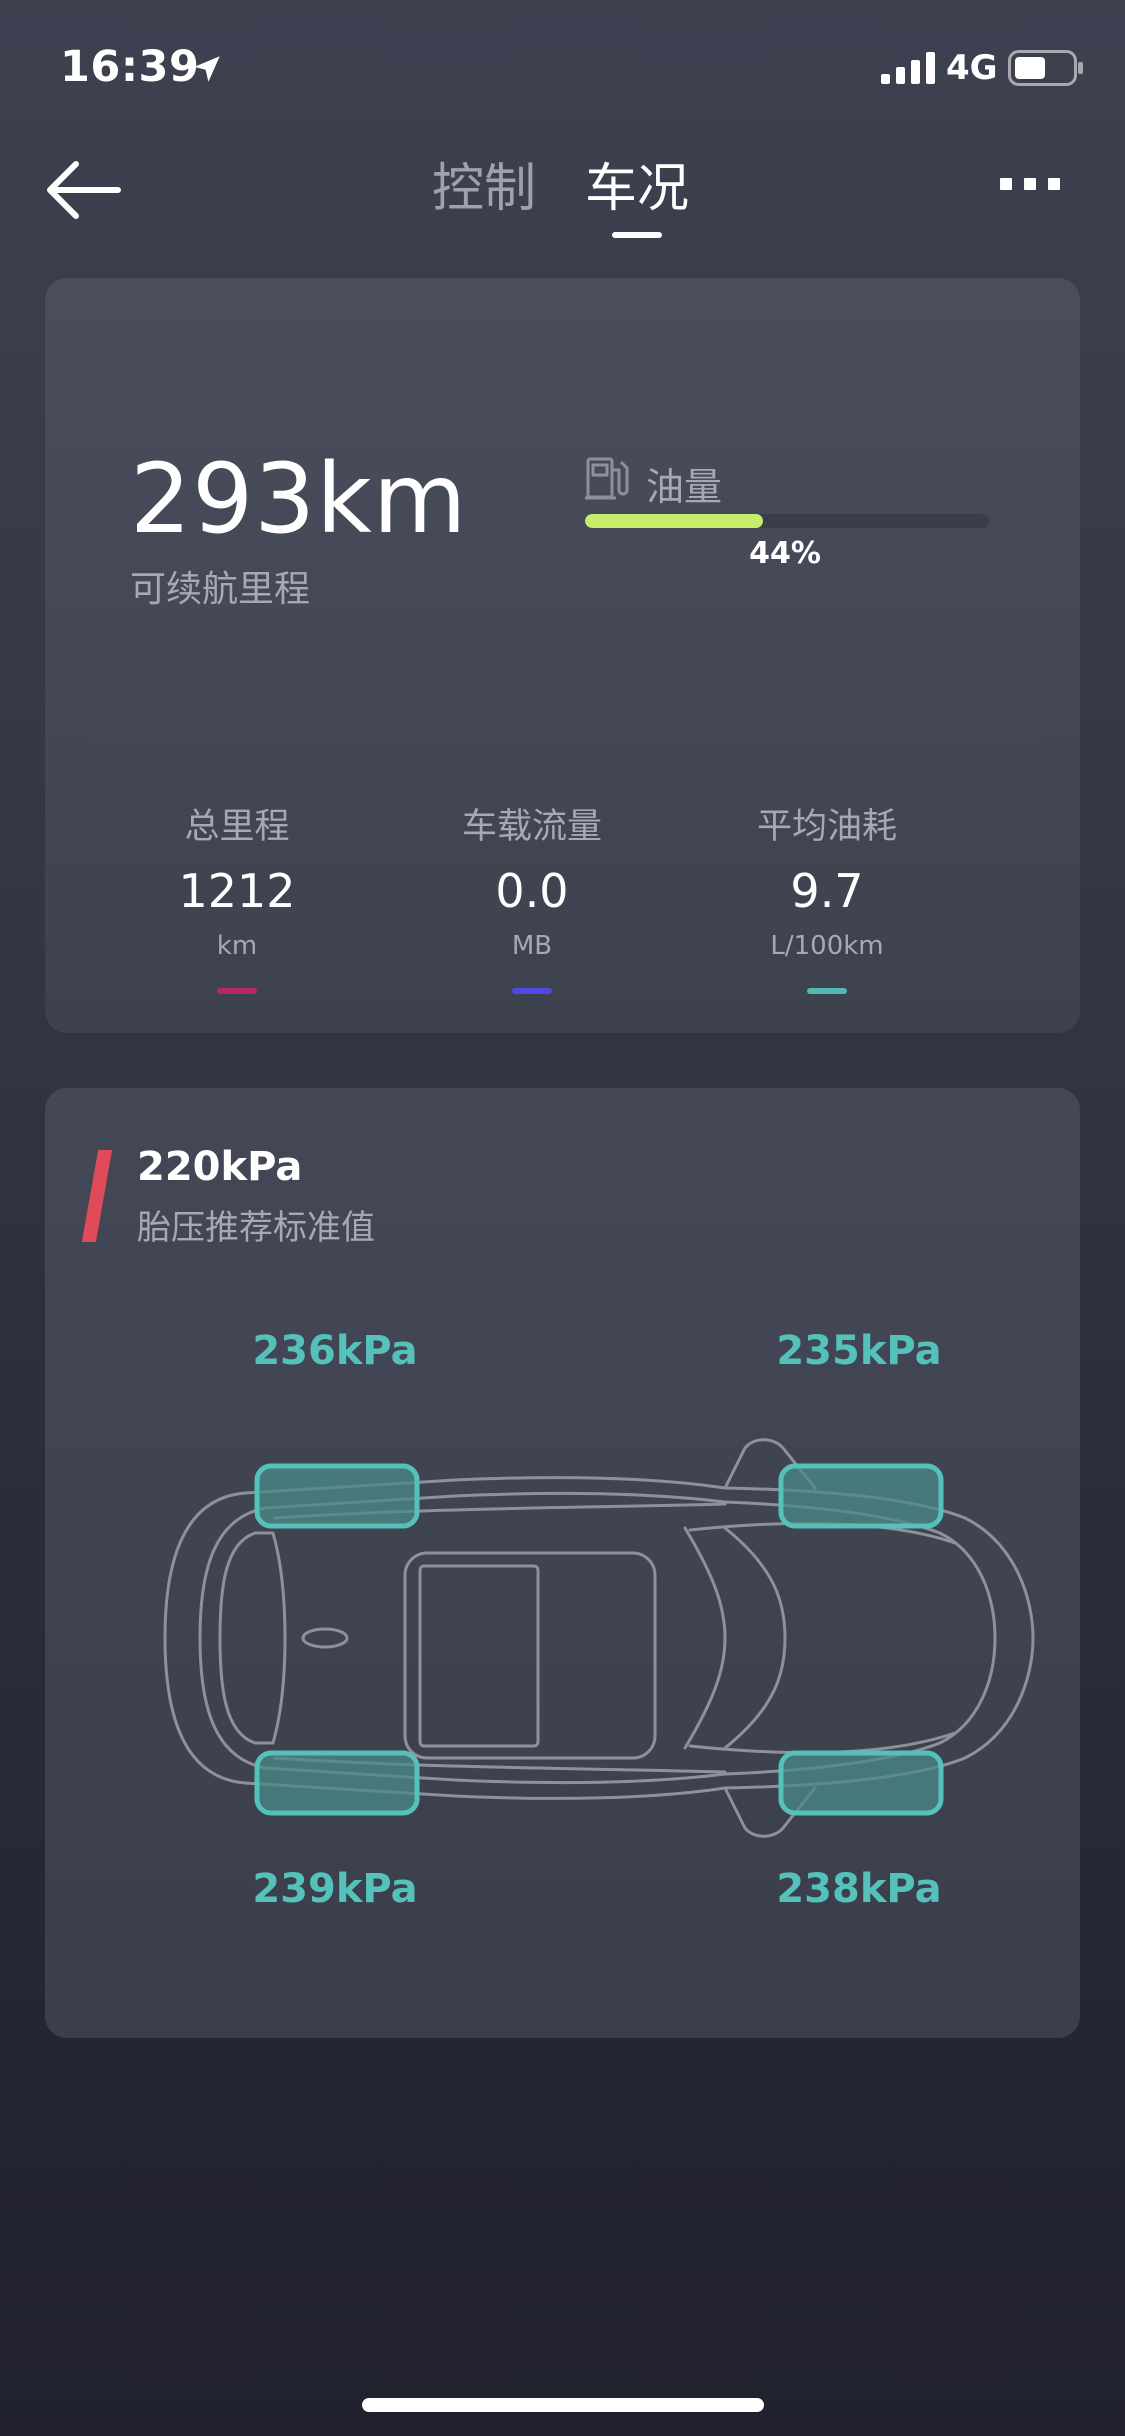 Image resolution: width=1125 pixels, height=2436 pixels. What do you see at coordinates (826, 827) in the screenshot?
I see `stat-label: 平均油耗` at bounding box center [826, 827].